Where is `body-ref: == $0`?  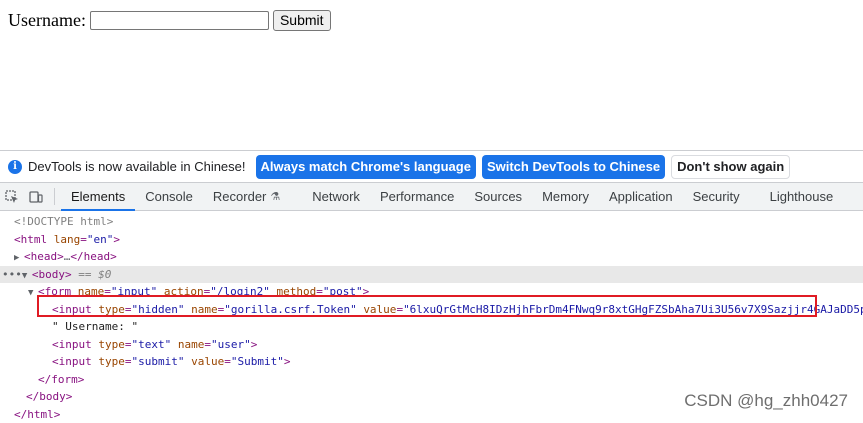 body-ref: == $0 is located at coordinates (94, 274).